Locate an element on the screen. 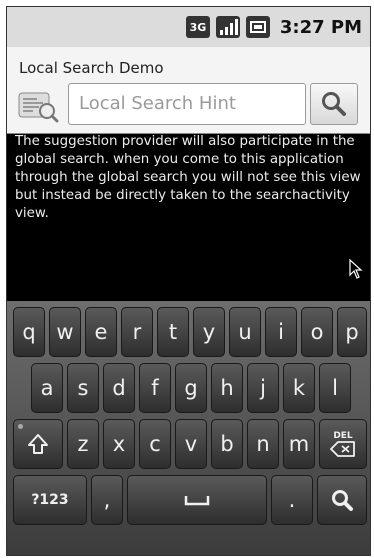 The image size is (374, 558). key-s: s is located at coordinates (83, 388).